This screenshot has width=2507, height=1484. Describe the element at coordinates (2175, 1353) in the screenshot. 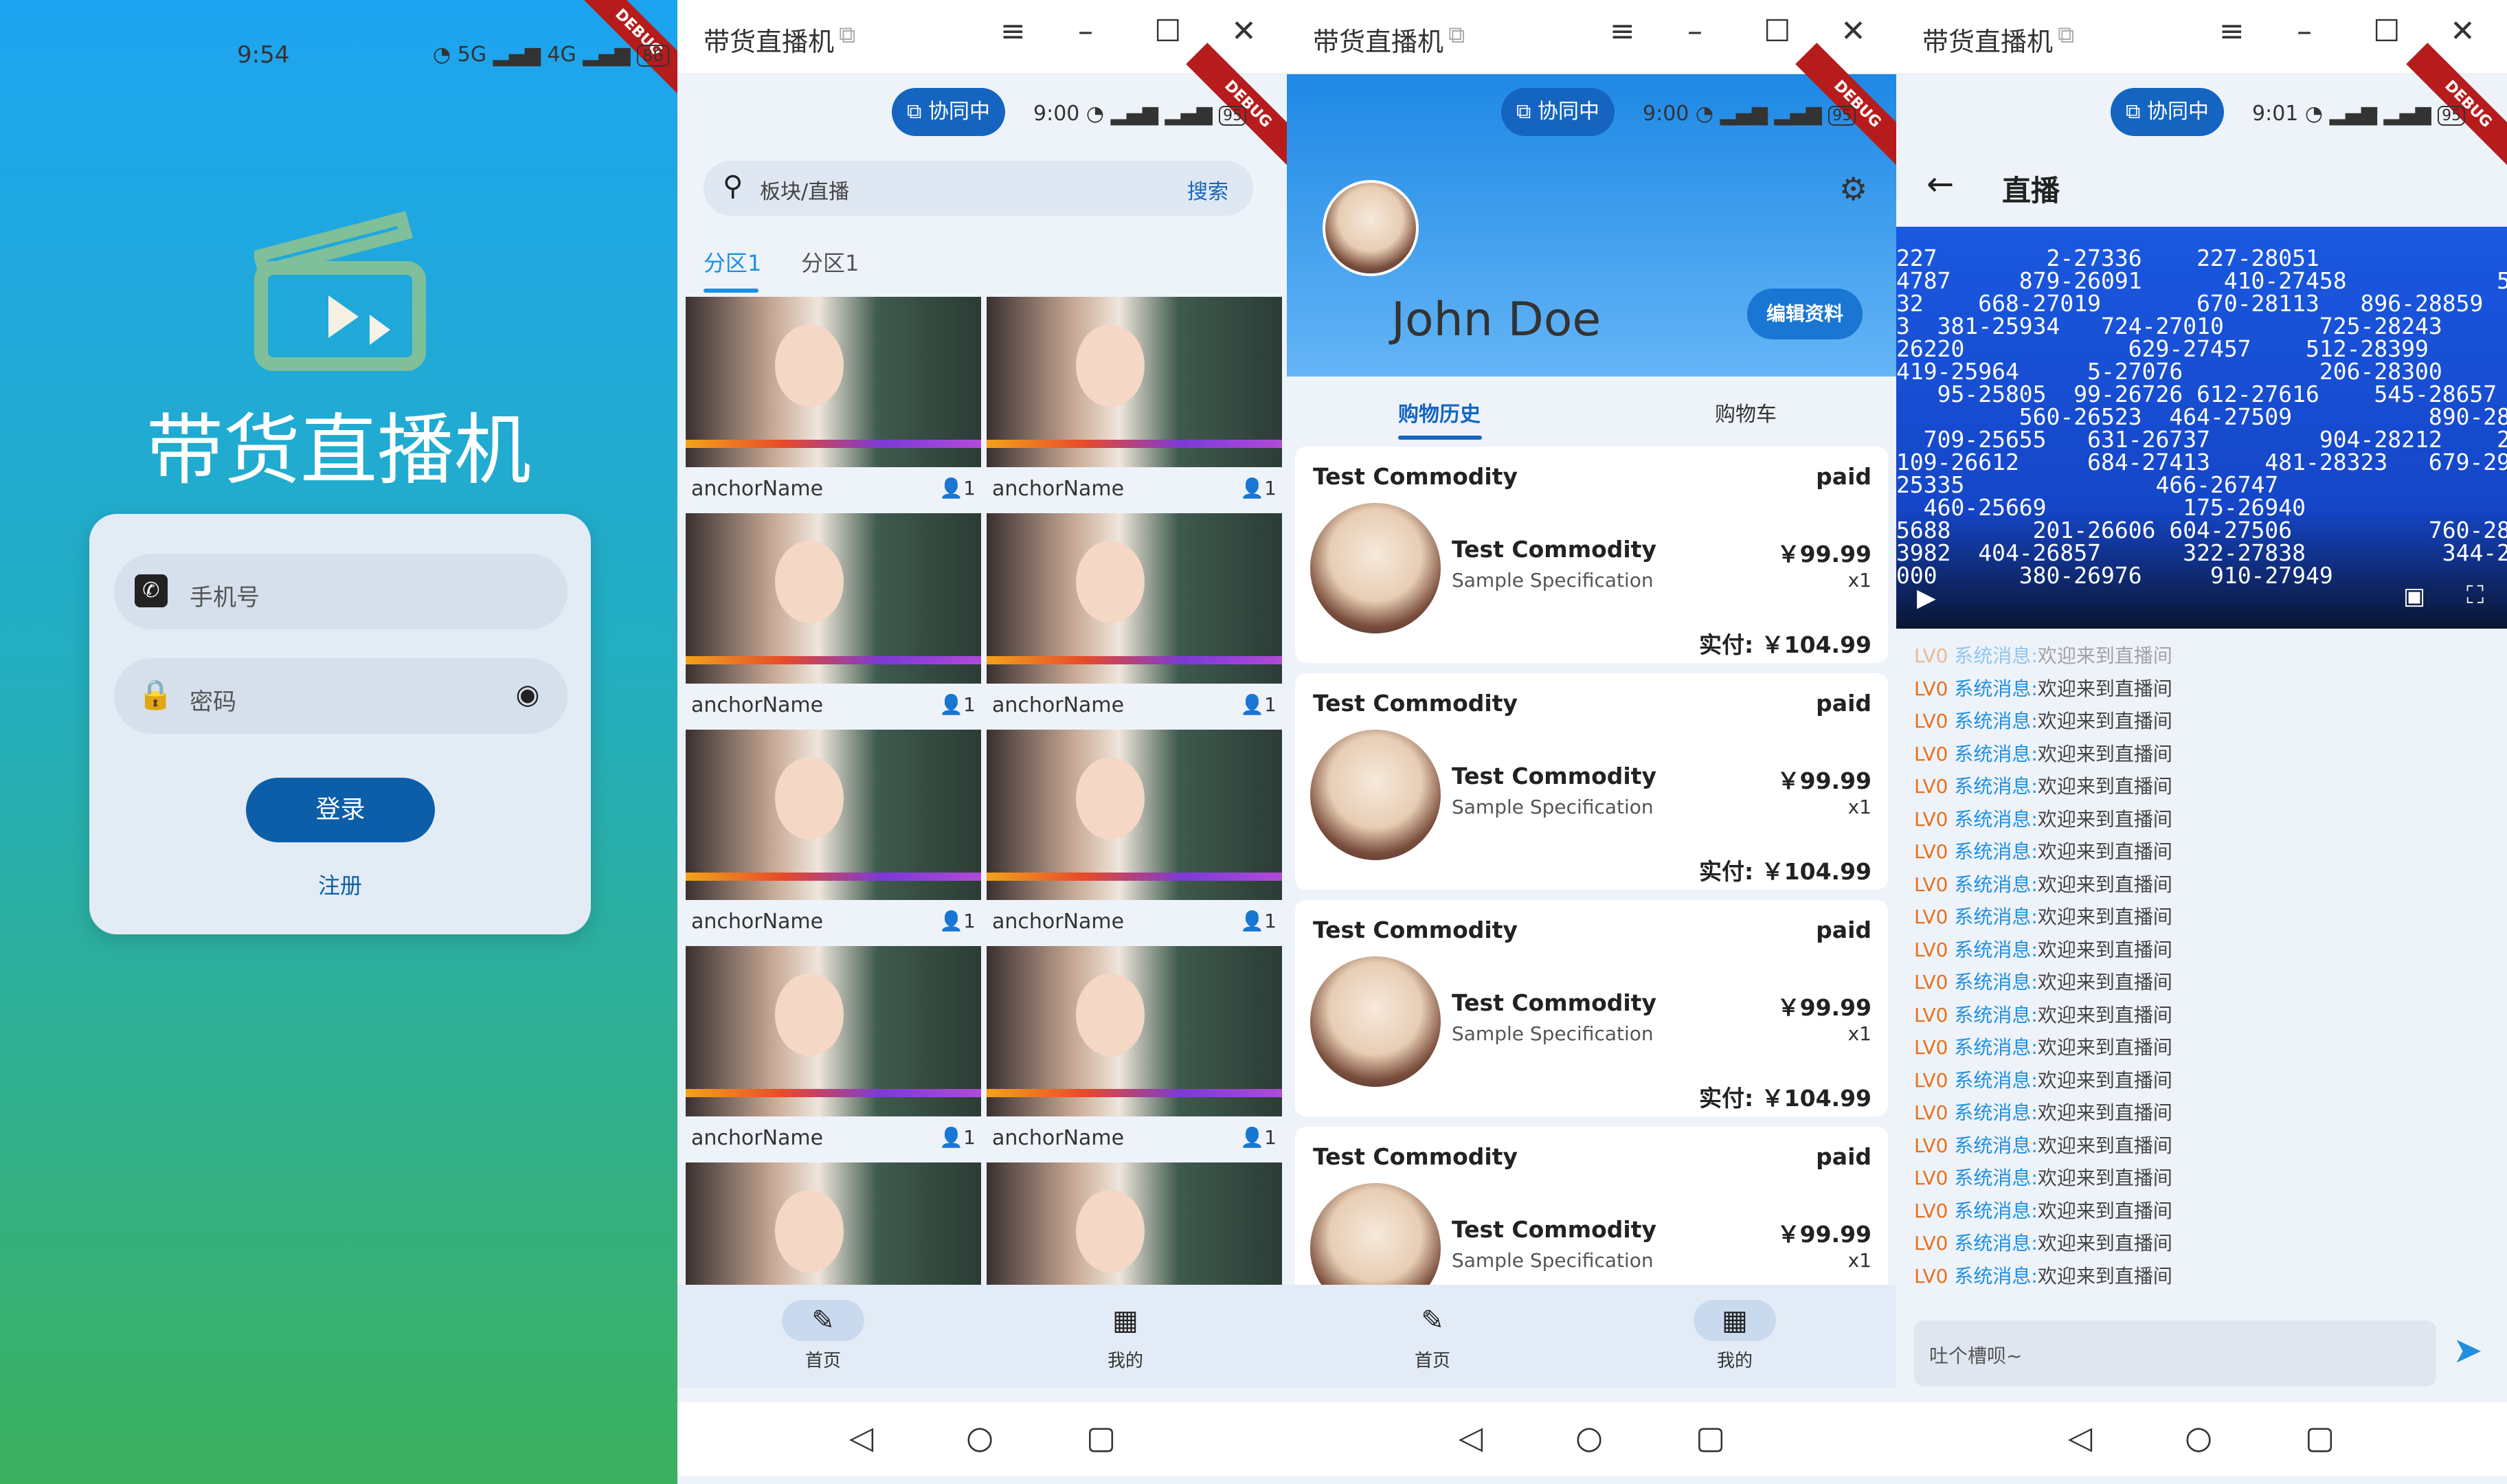

I see `chat-input: 吐个槽呗~` at that location.